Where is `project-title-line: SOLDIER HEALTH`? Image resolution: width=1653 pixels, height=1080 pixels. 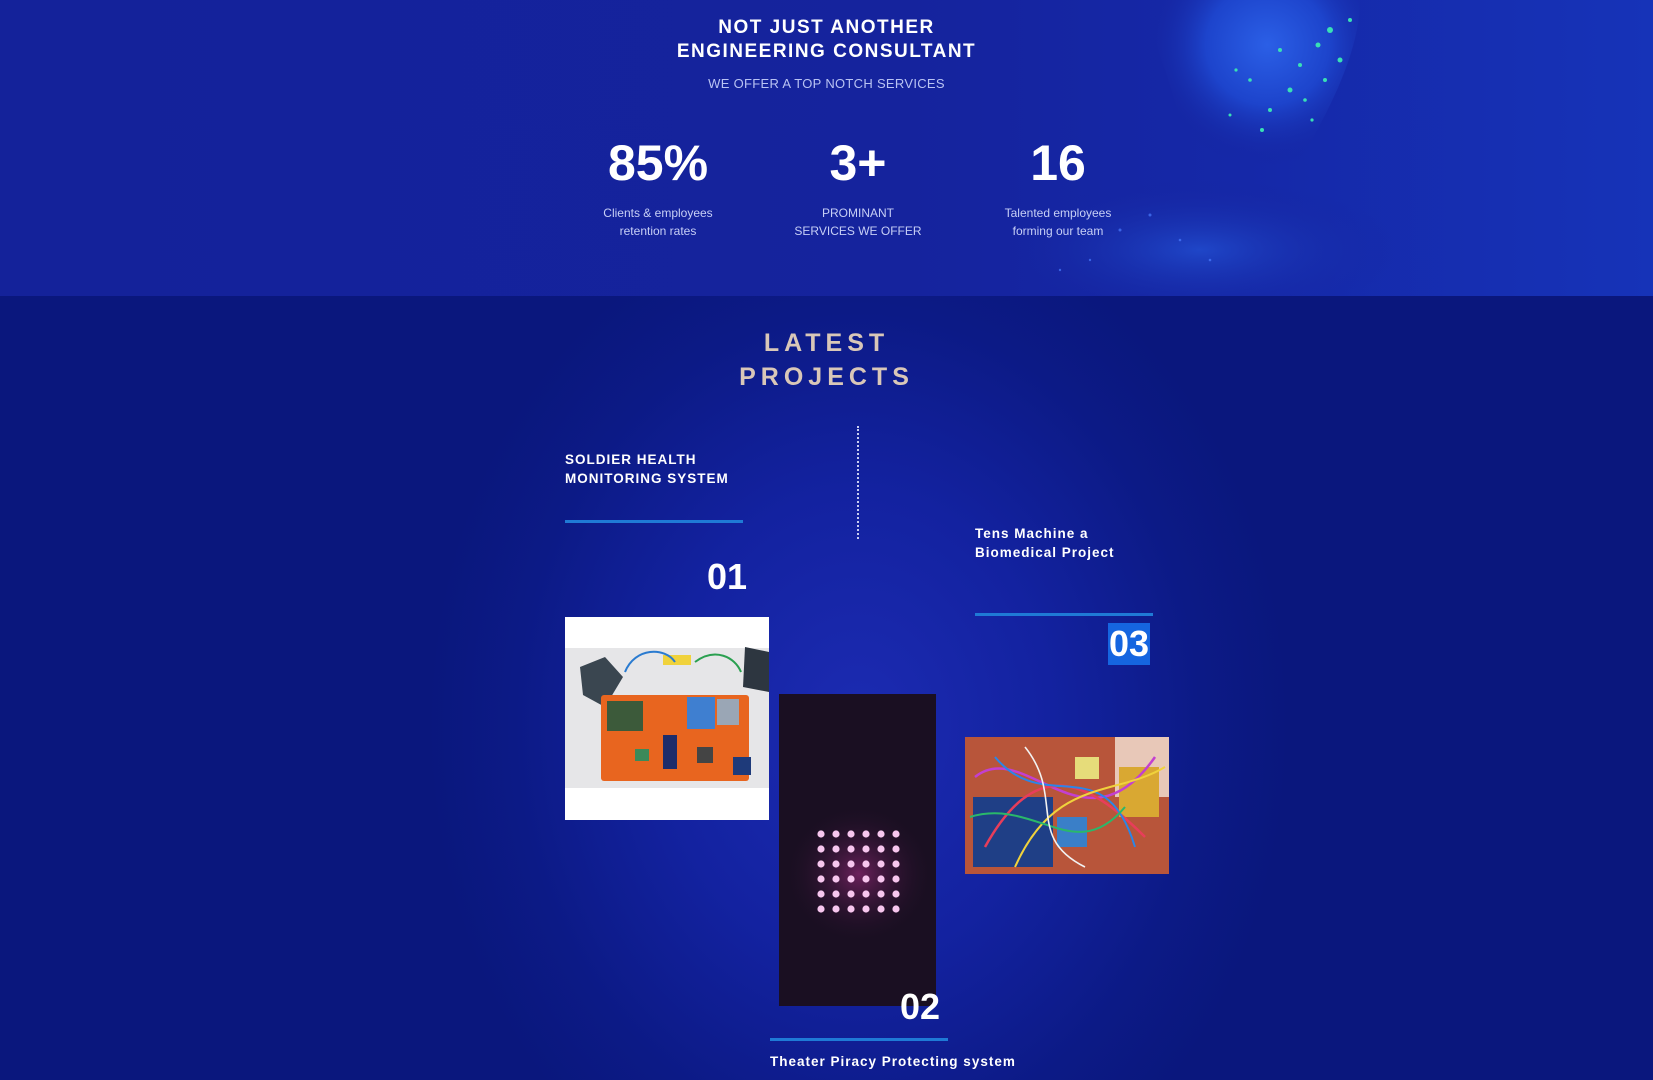
project-title-line: SOLDIER HEALTH is located at coordinates (631, 459).